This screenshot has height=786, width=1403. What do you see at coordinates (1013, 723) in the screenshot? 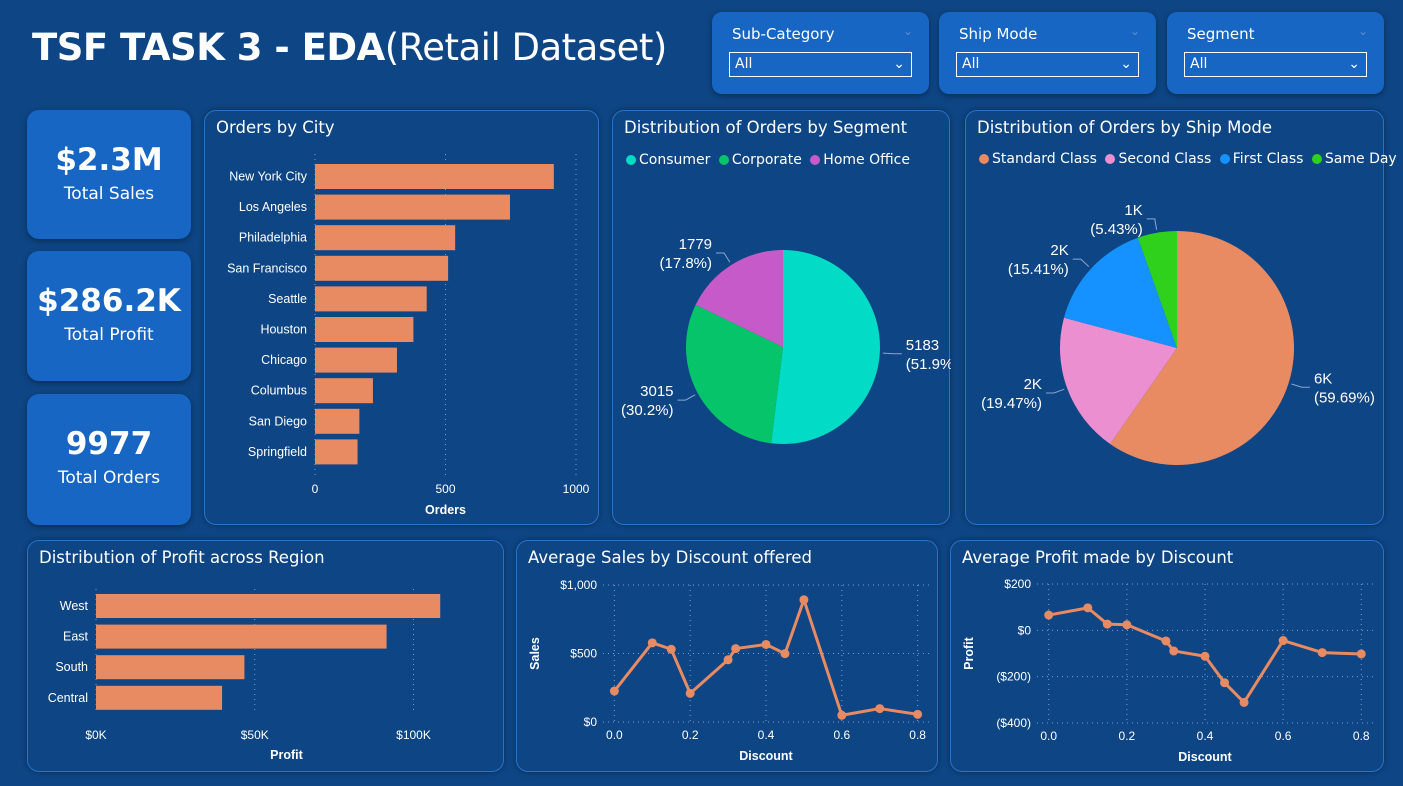
I see `y-tick-label: ($400)` at bounding box center [1013, 723].